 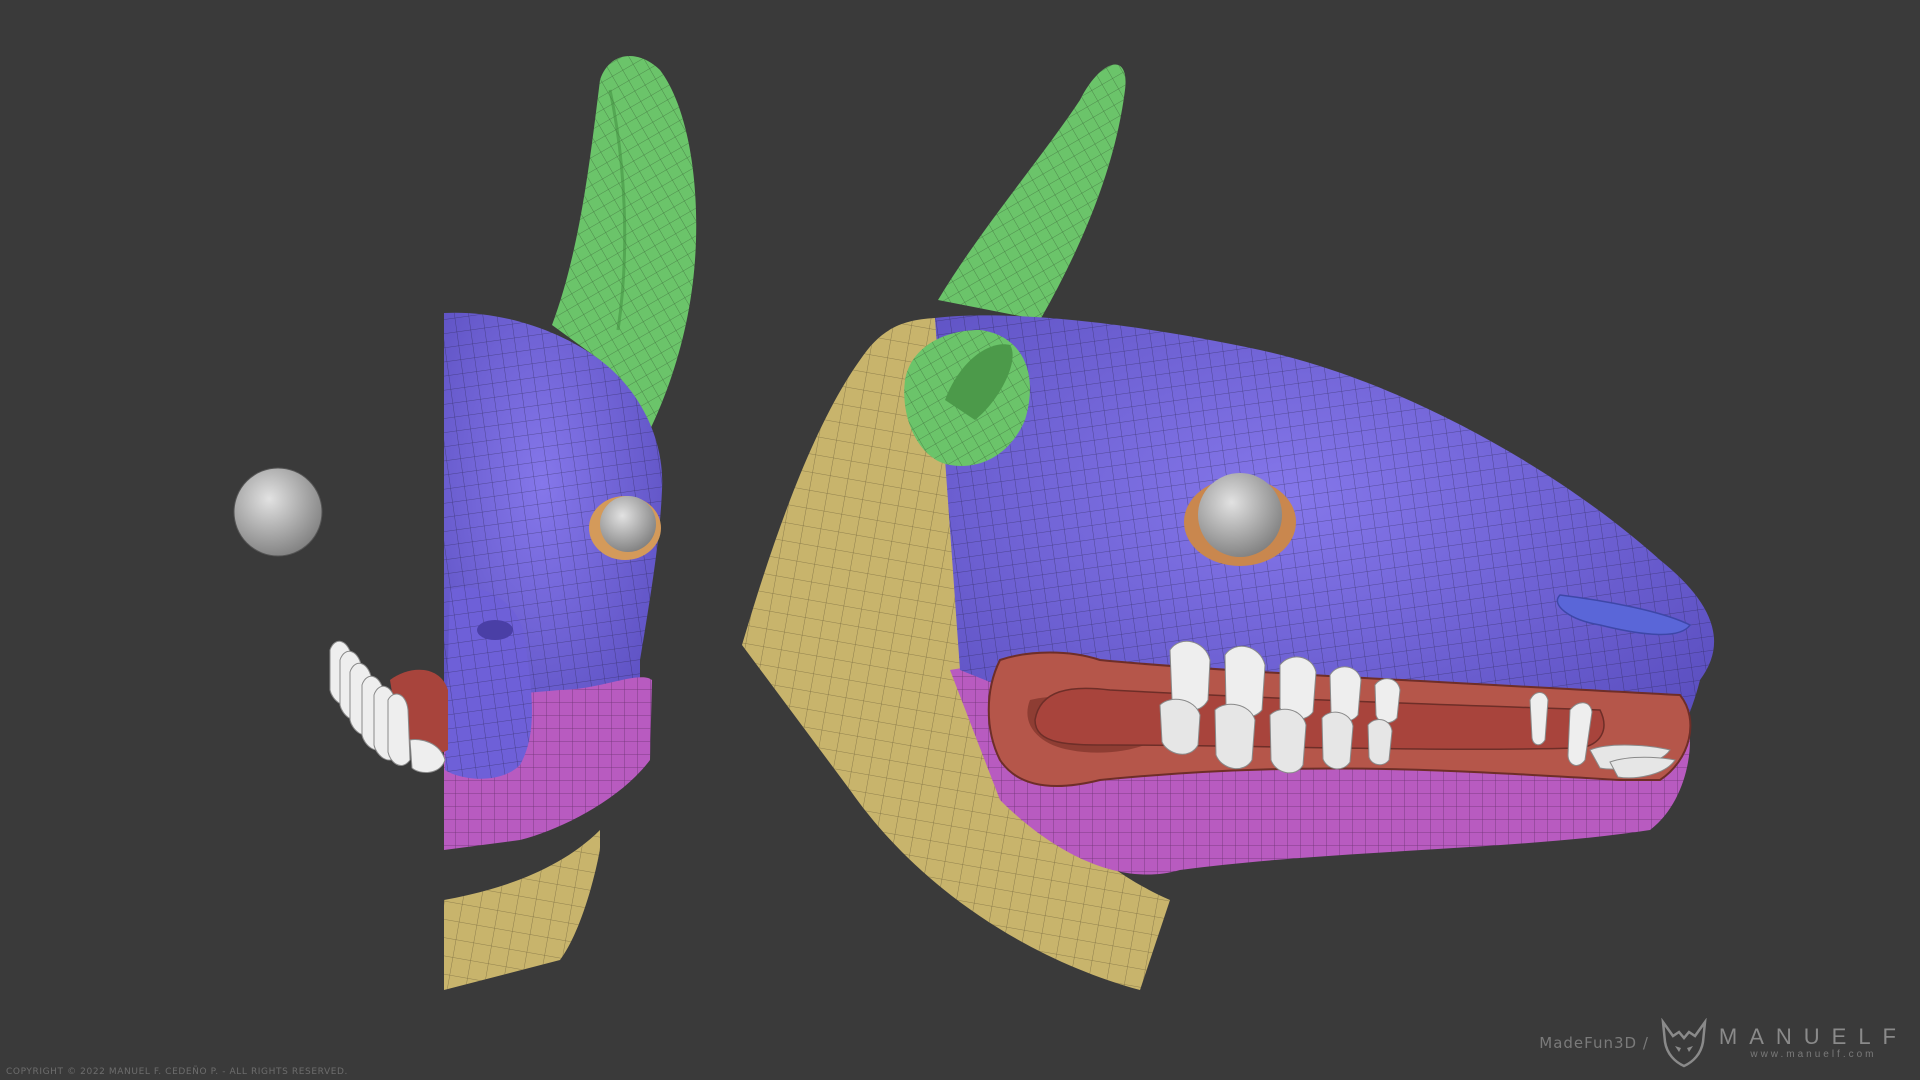 I want to click on brand-url: www.manuelf.com, so click(x=1813, y=1054).